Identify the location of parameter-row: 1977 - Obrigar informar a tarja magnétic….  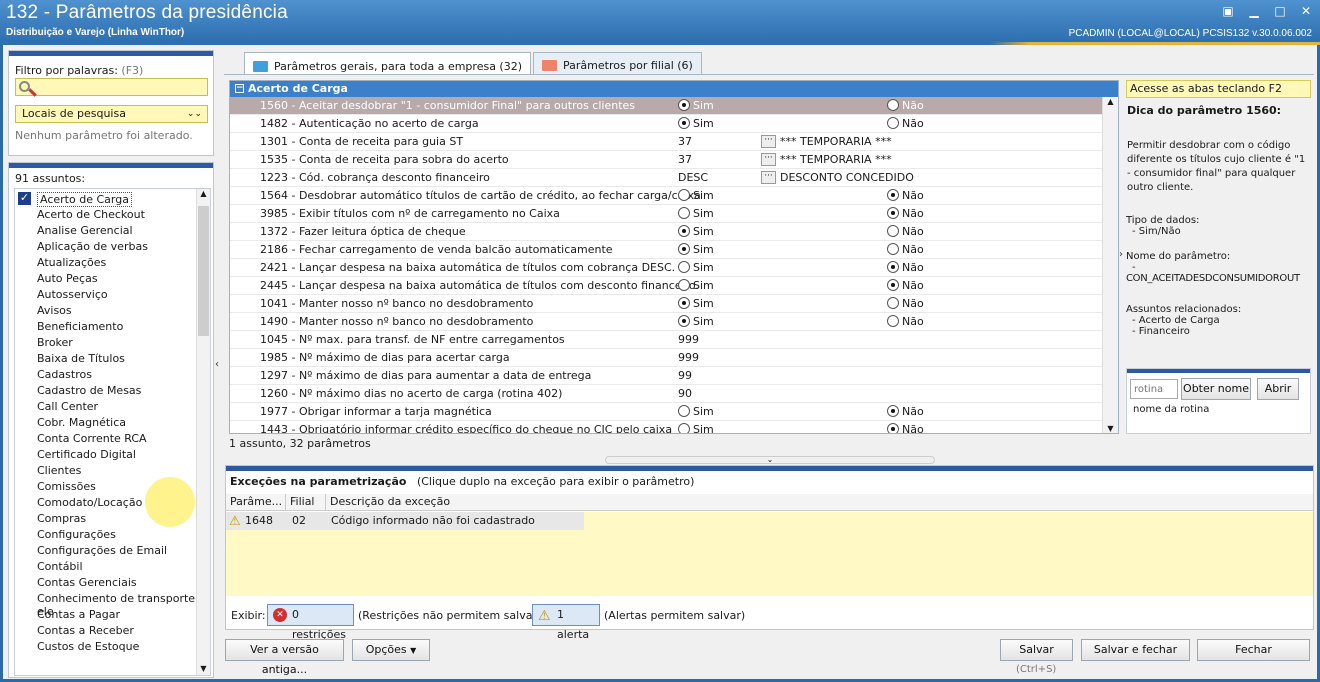
(674, 412).